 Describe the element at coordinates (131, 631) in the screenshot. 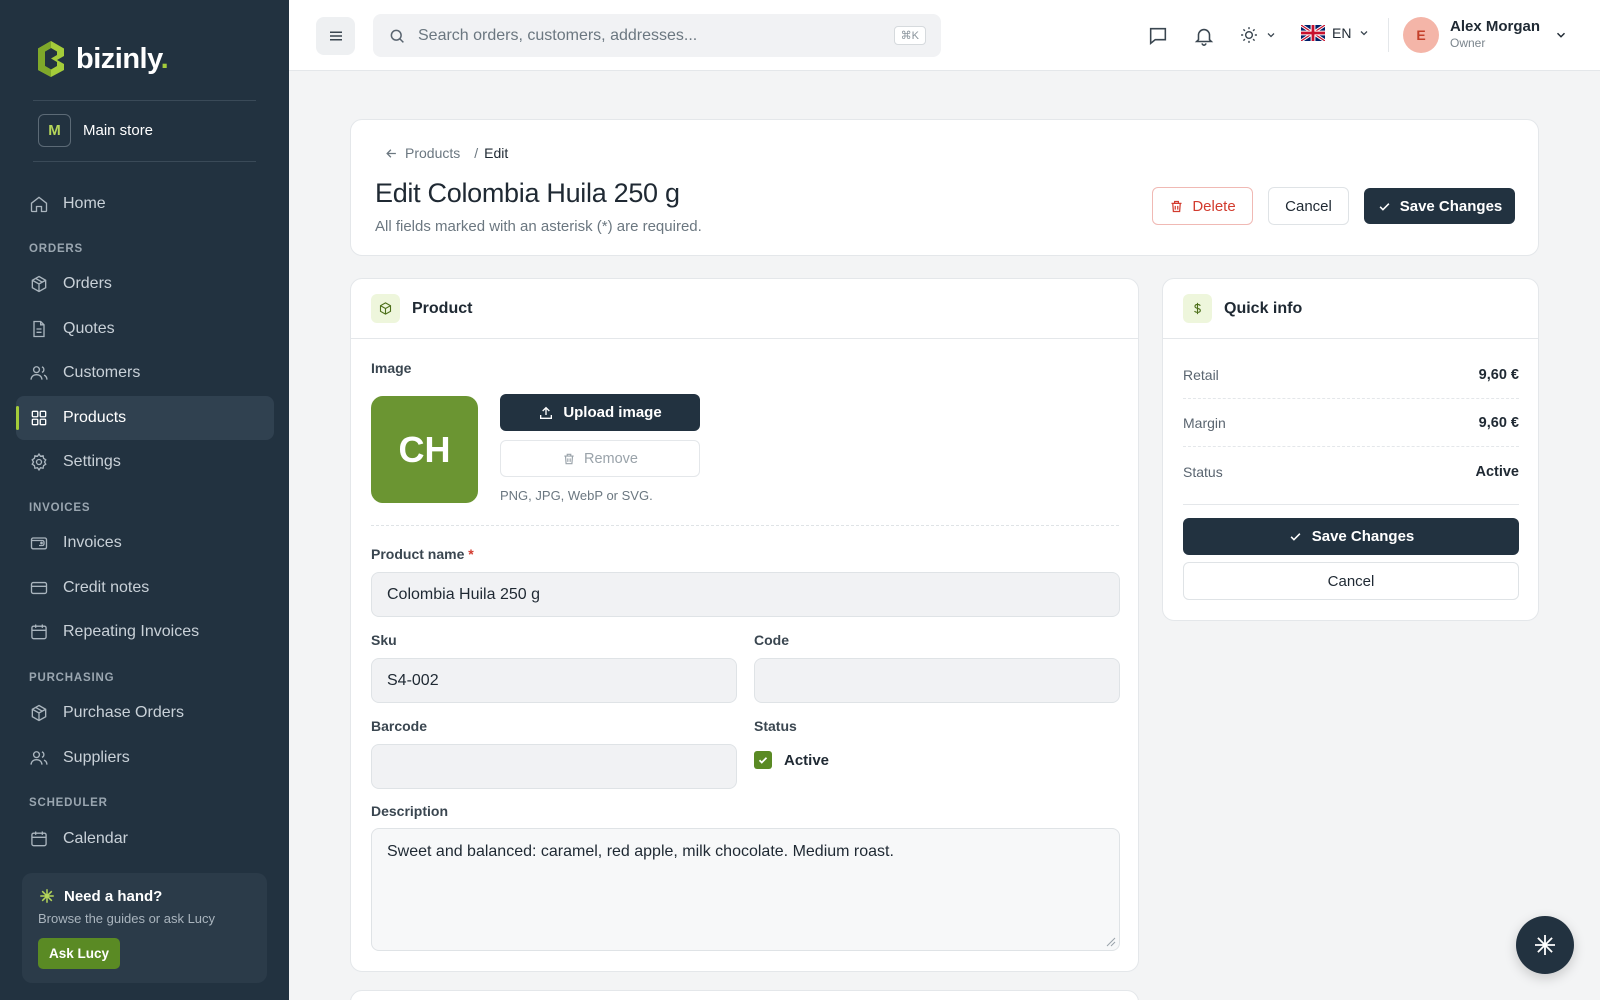

I see `sidebar-item-label: Repeating Invoices` at that location.